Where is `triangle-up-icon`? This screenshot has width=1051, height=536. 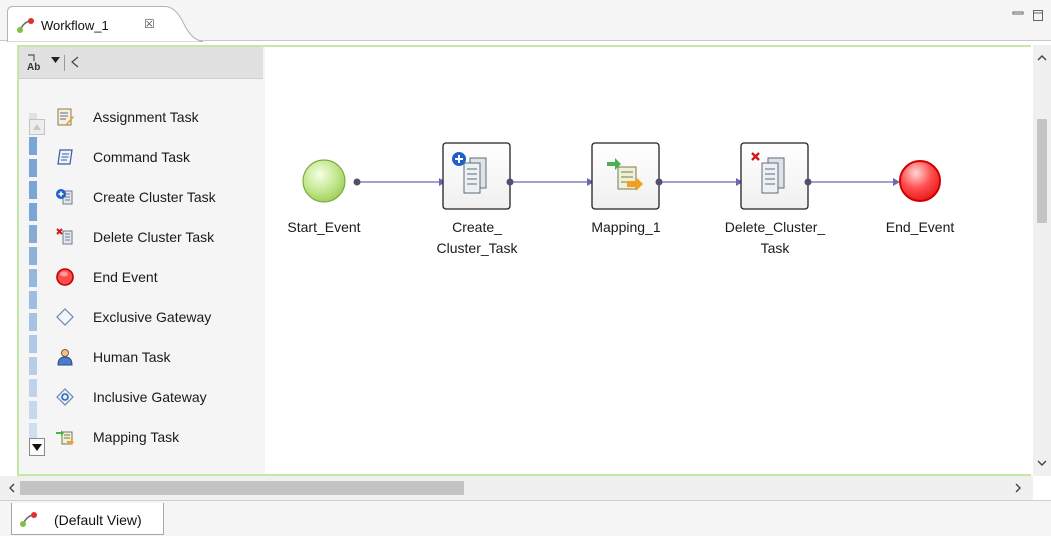
triangle-up-icon is located at coordinates (37, 127).